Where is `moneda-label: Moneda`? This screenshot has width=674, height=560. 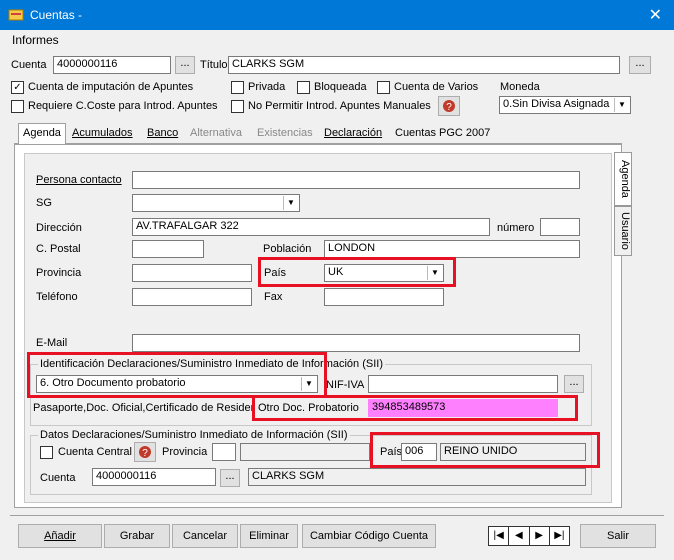
moneda-label: Moneda is located at coordinates (520, 87).